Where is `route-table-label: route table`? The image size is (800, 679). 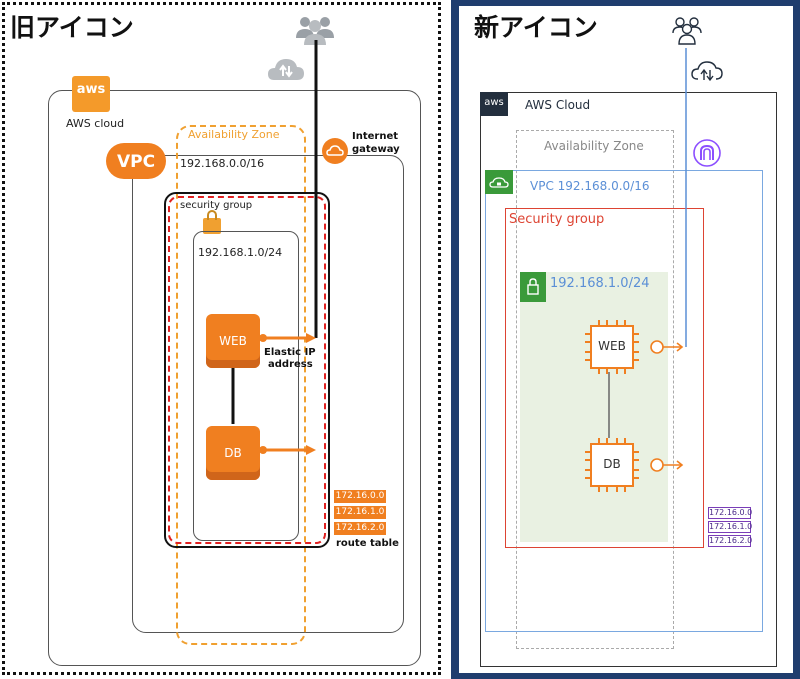 route-table-label: route table is located at coordinates (367, 543).